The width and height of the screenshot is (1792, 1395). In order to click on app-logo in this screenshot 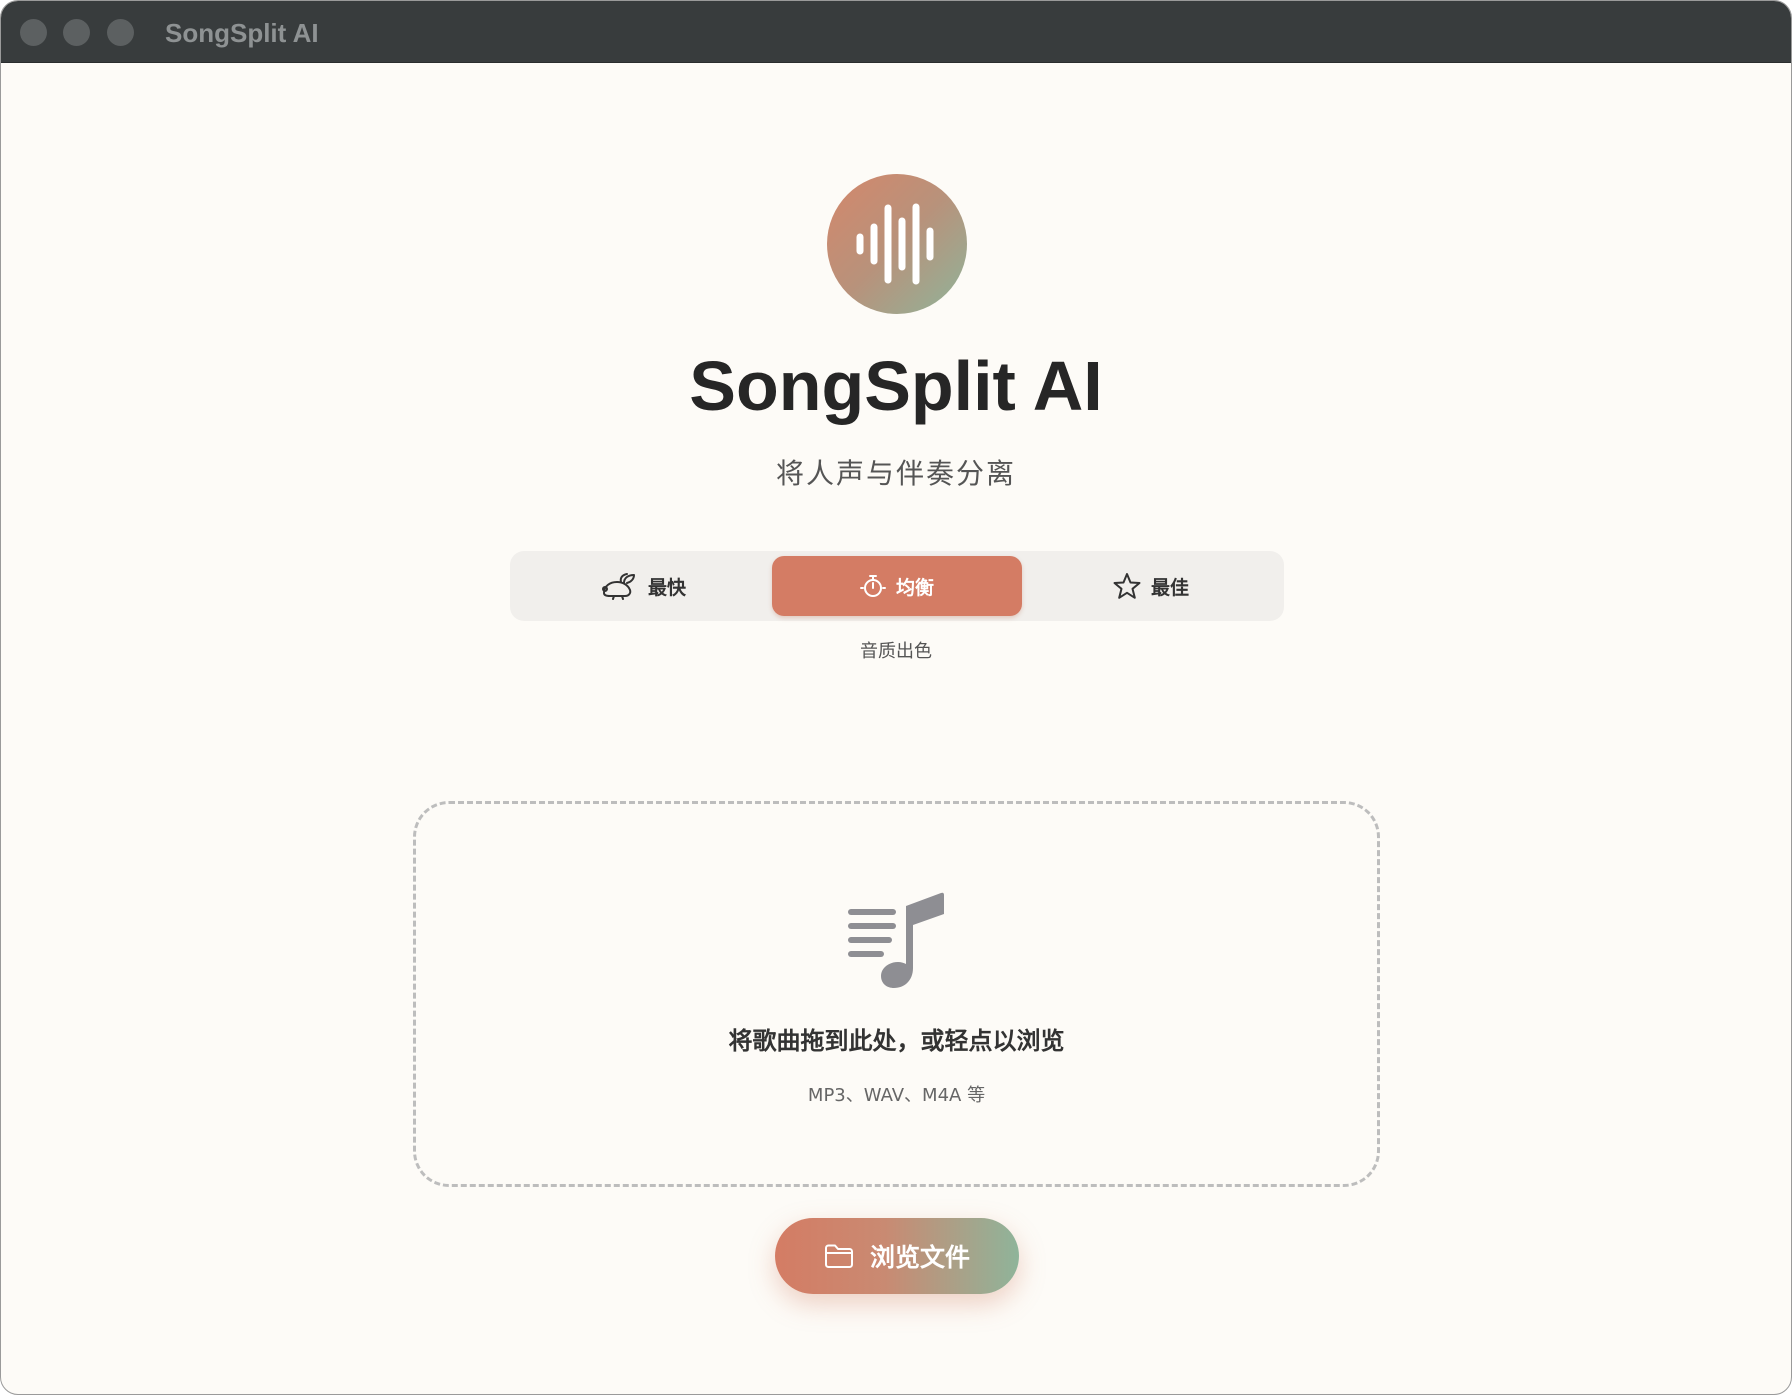, I will do `click(897, 244)`.